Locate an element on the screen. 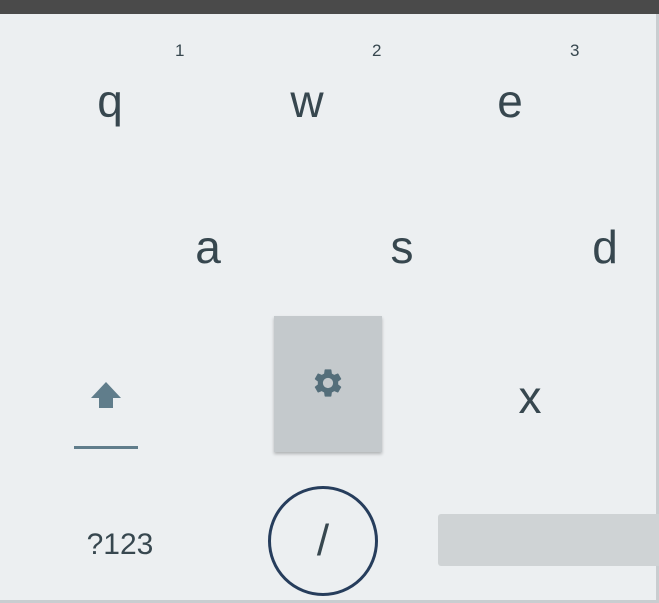 Image resolution: width=659 pixels, height=603 pixels. key-d-label: d is located at coordinates (605, 247).